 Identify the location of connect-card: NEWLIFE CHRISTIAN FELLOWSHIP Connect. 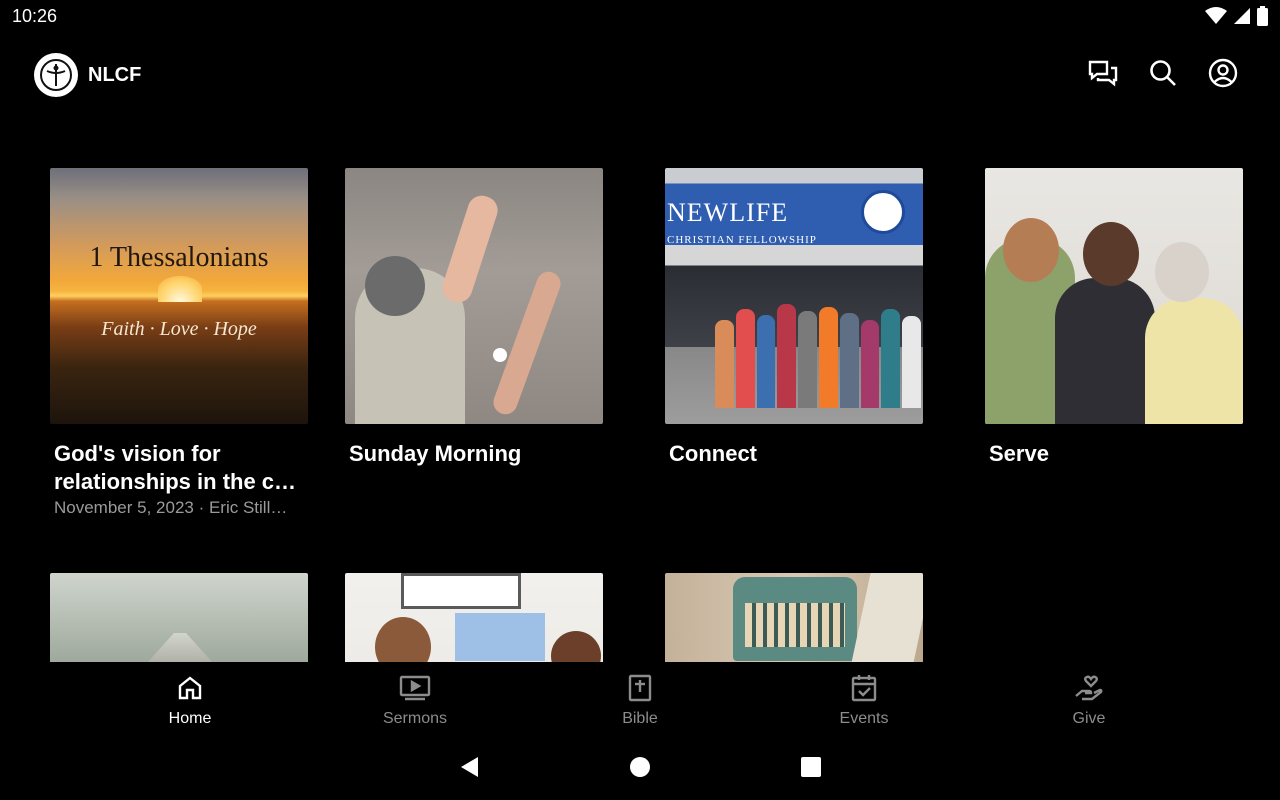
(794, 318).